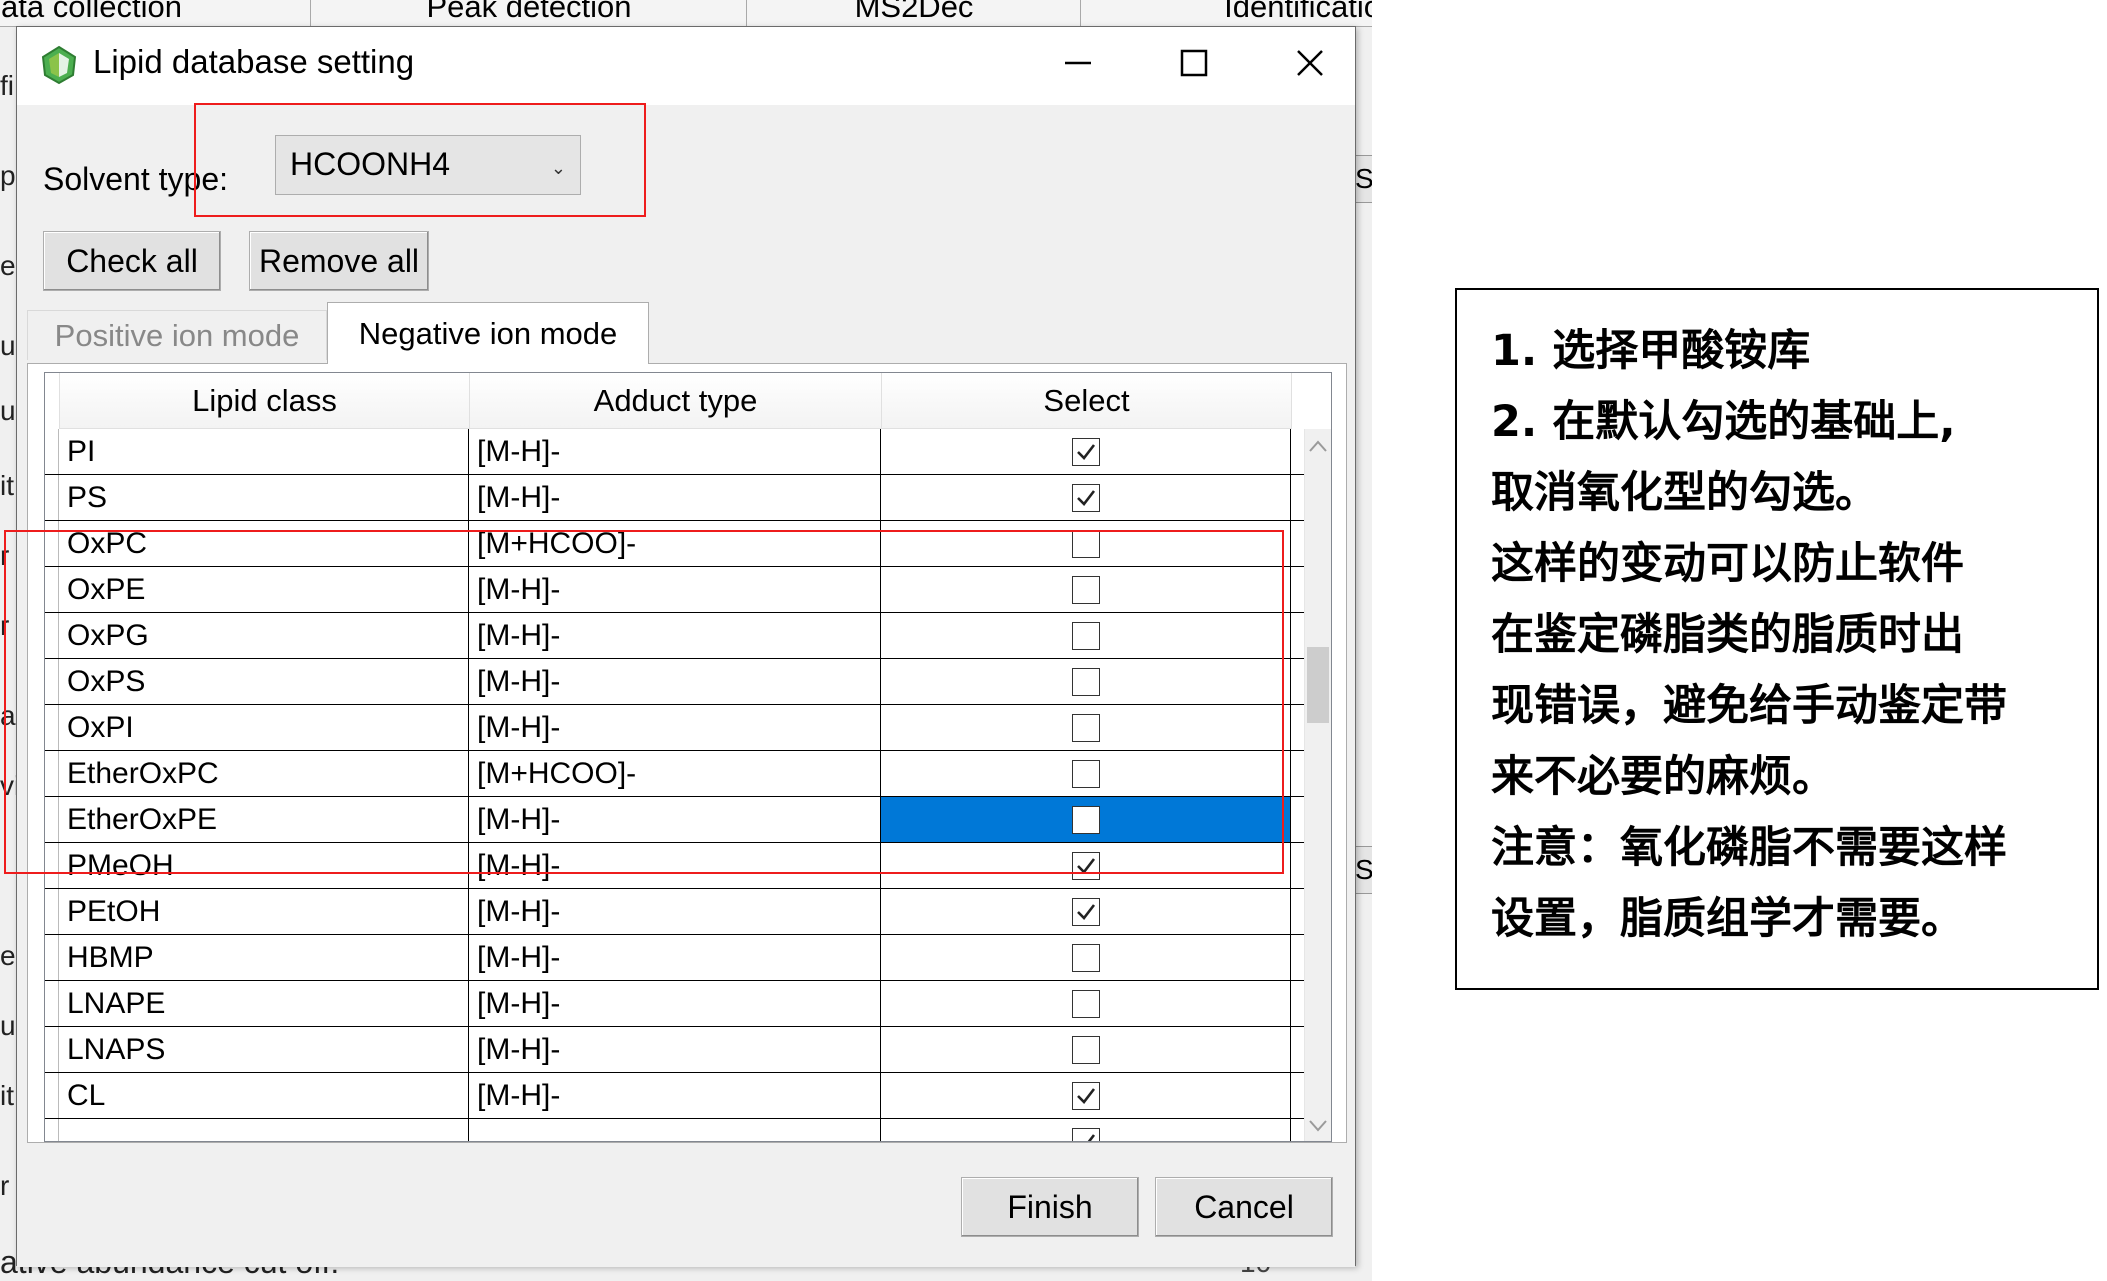 This screenshot has height=1281, width=2107. What do you see at coordinates (264, 1003) in the screenshot?
I see `cell-lipid-class: LNAPE` at bounding box center [264, 1003].